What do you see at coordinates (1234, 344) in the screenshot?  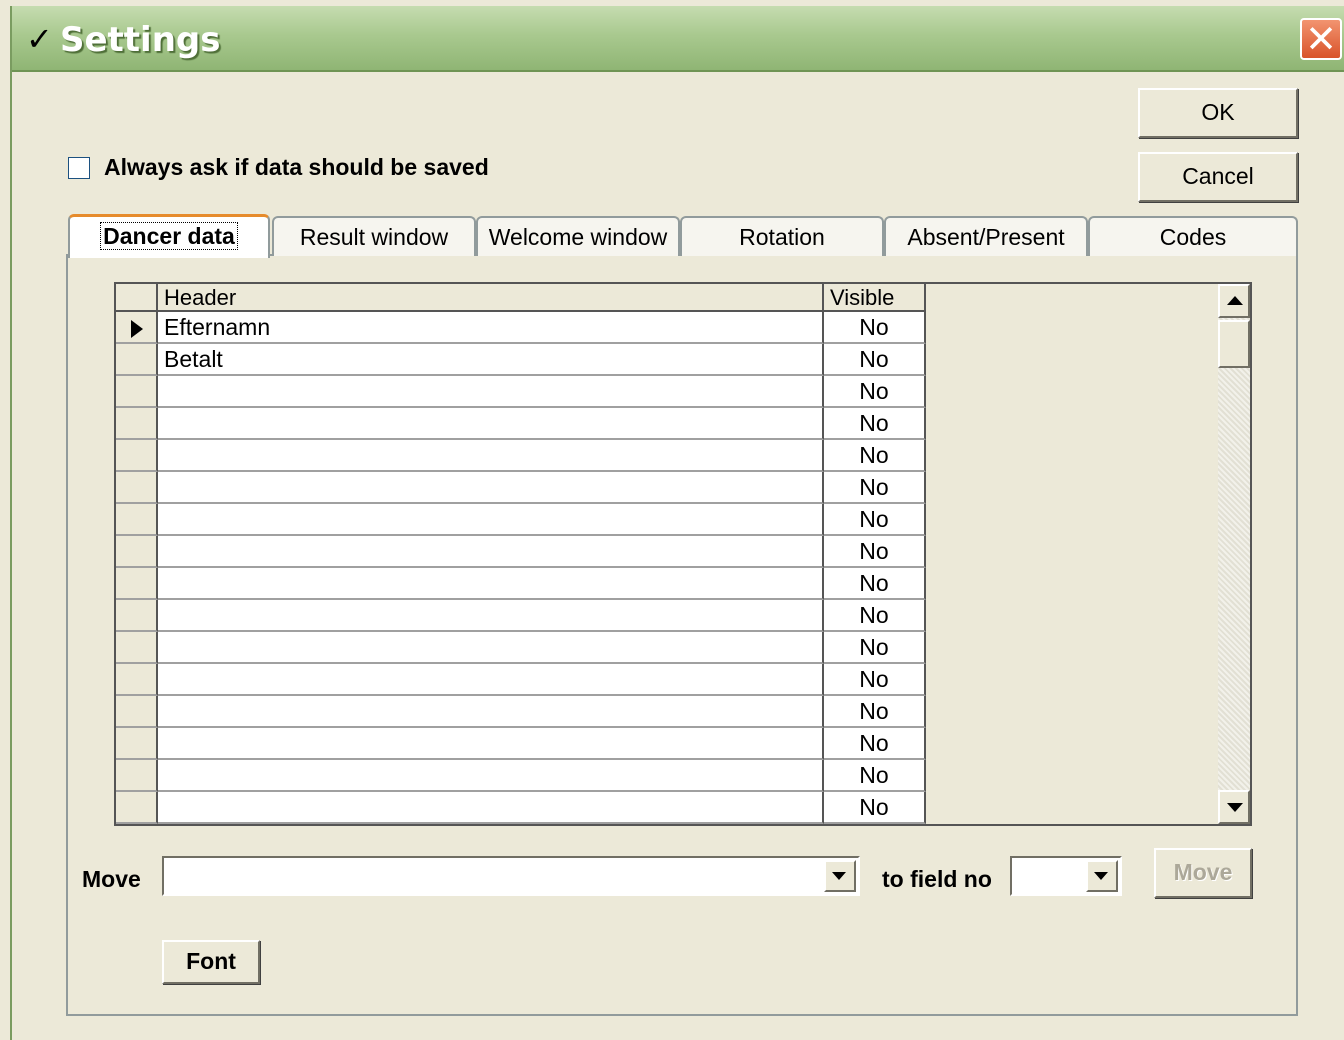 I see `scroll-thumb` at bounding box center [1234, 344].